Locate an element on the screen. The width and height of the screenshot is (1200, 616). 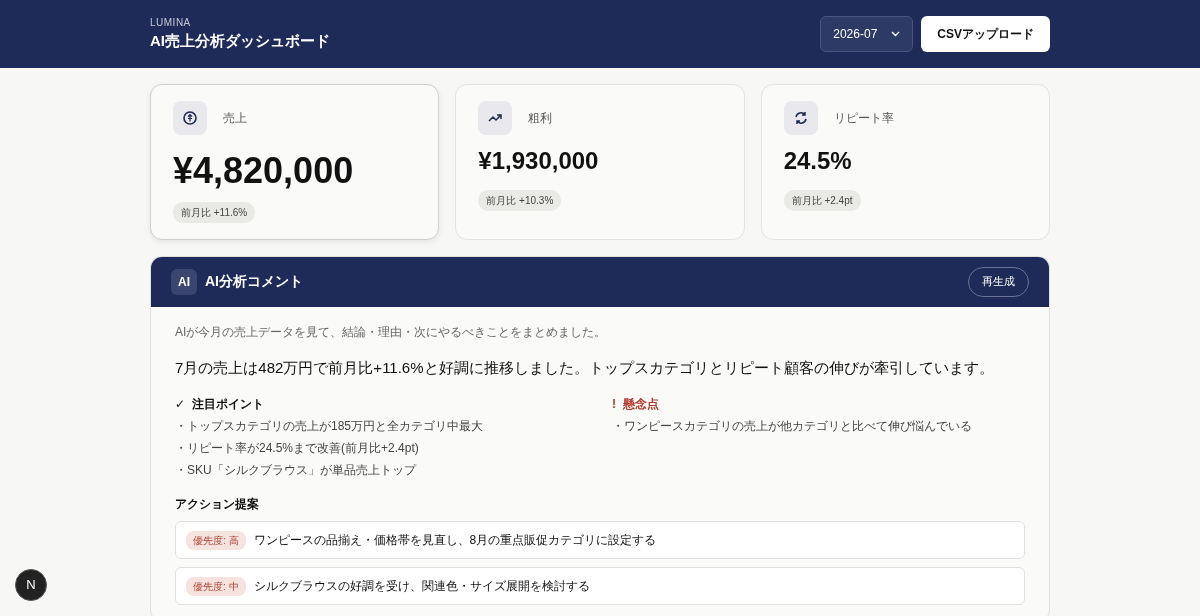
kpi-label: 粗利 is located at coordinates (540, 118).